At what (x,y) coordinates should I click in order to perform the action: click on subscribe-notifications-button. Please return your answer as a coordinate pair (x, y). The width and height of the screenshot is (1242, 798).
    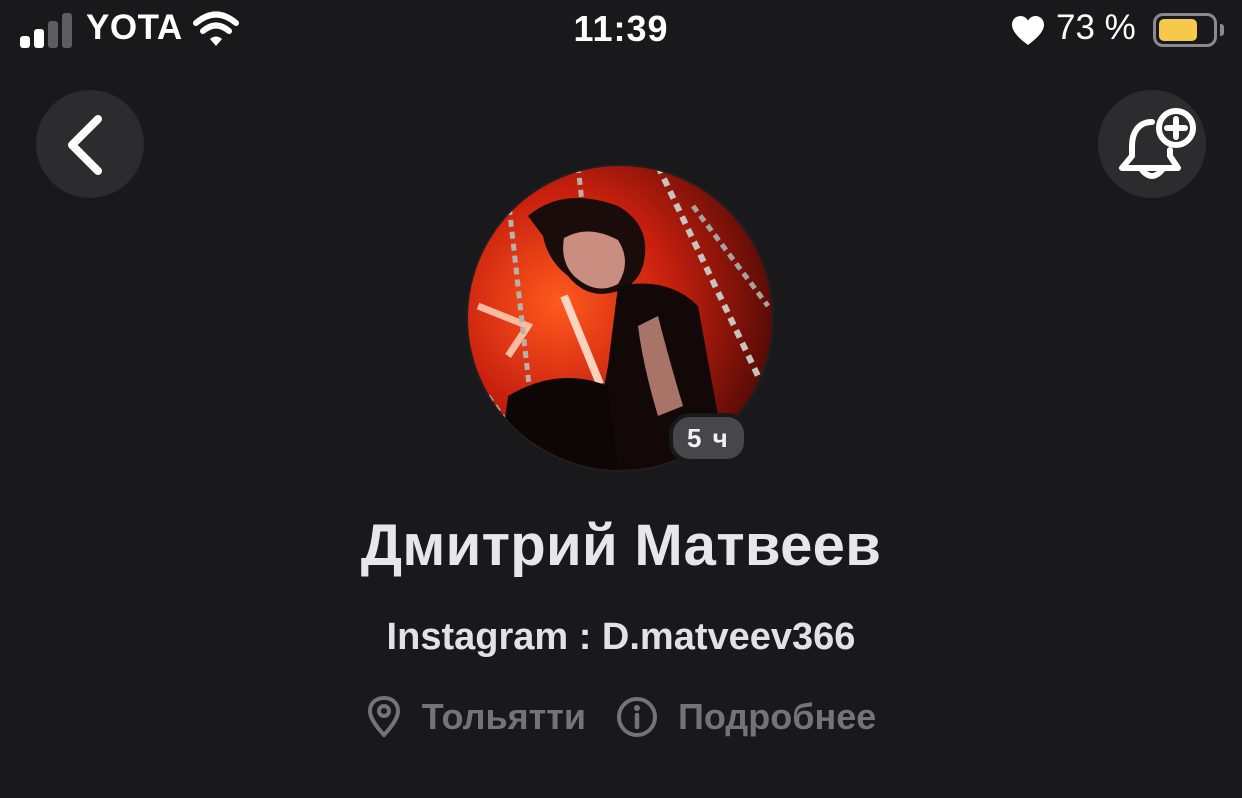
    Looking at the image, I should click on (1152, 144).